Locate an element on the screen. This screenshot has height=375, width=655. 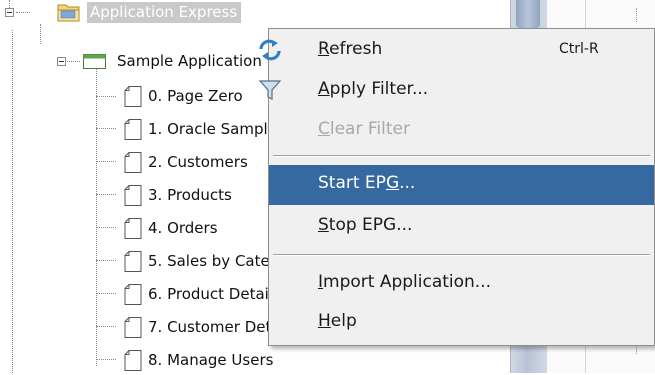
menu-label: Clear Filter is located at coordinates (364, 129).